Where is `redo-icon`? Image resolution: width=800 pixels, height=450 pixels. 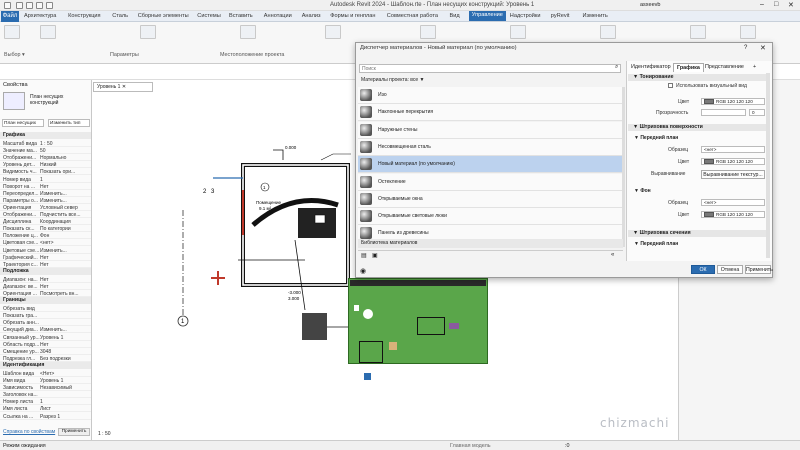 redo-icon is located at coordinates (49, 5).